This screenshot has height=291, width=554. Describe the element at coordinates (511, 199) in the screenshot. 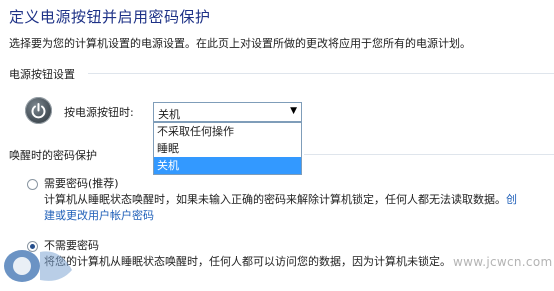

I see `change-password-link-start: 创` at that location.